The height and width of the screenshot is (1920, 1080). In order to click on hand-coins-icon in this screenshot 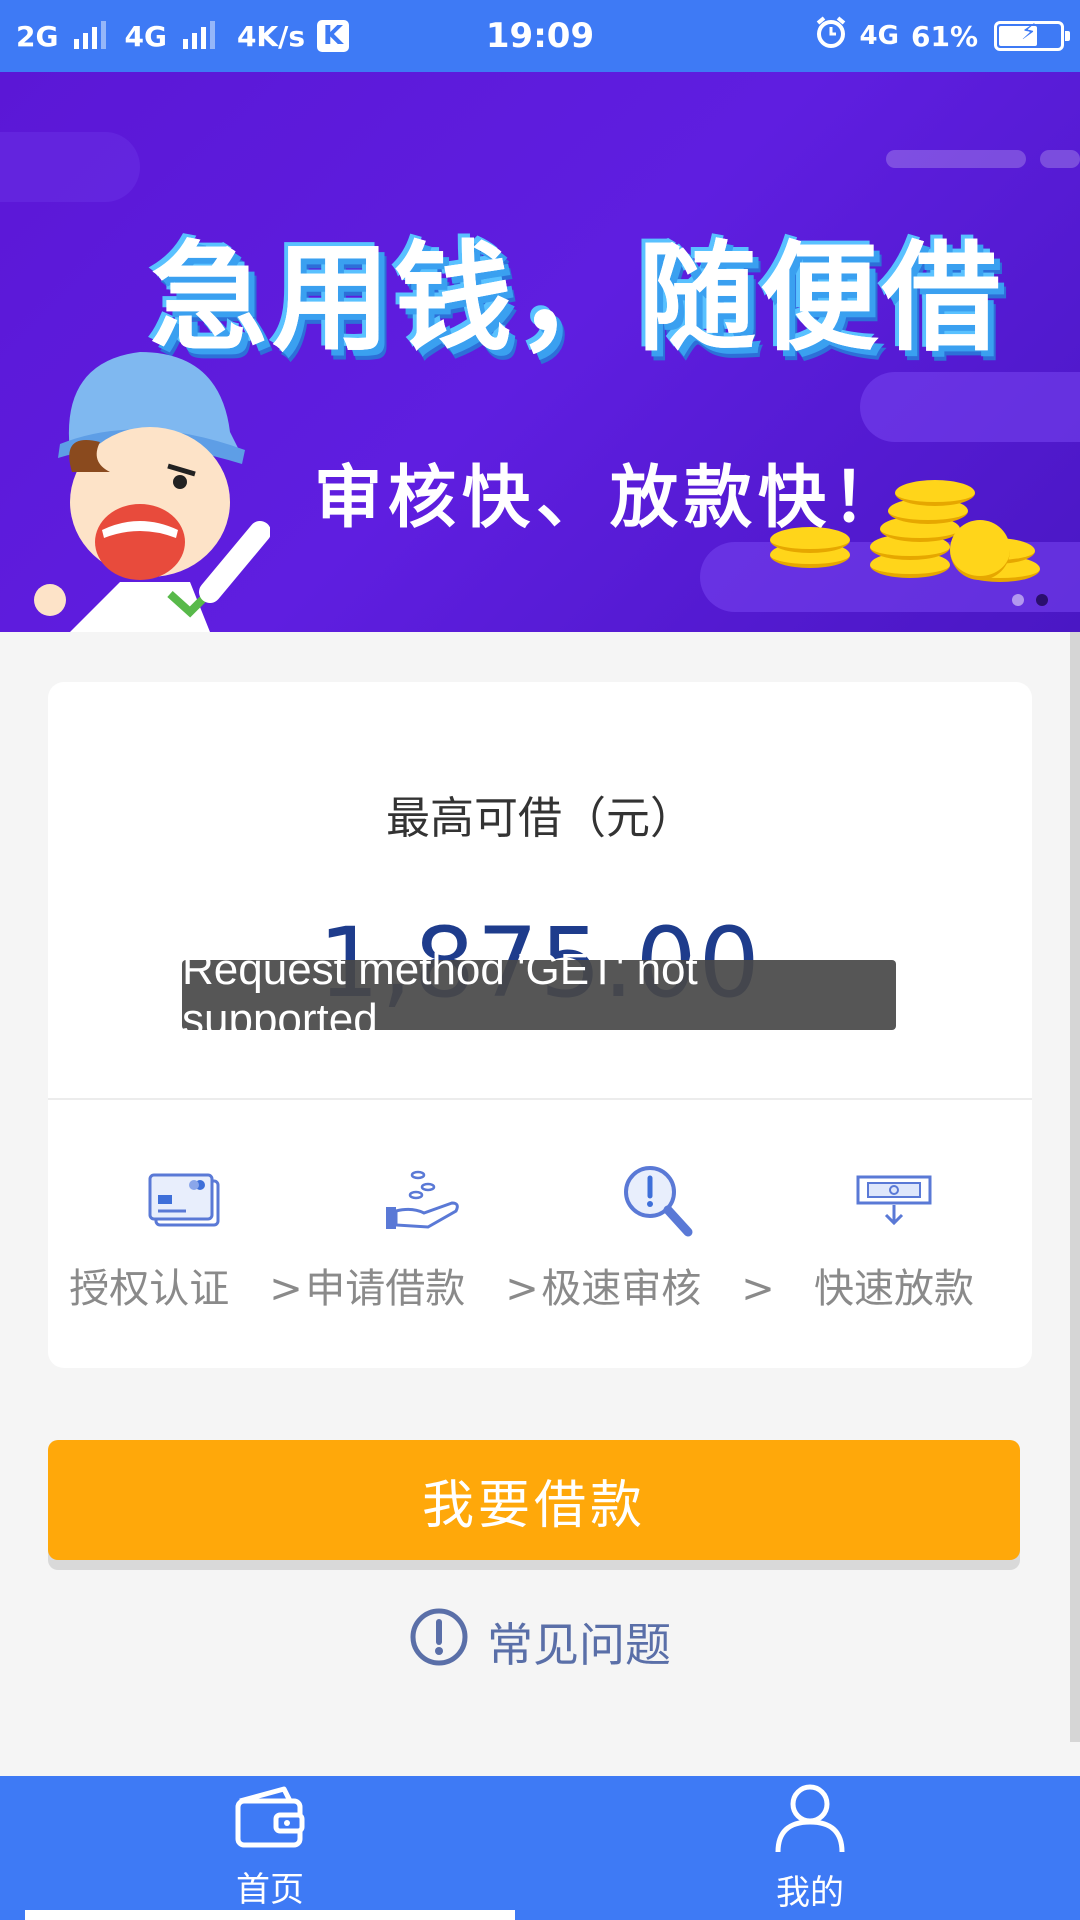, I will do `click(422, 1202)`.